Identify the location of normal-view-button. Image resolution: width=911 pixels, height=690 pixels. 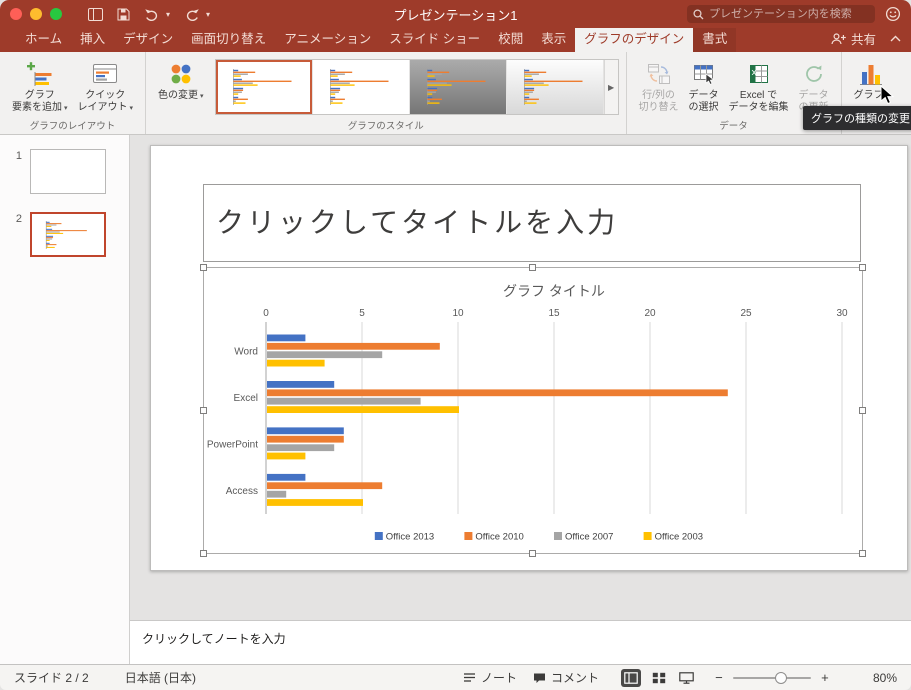
(630, 677).